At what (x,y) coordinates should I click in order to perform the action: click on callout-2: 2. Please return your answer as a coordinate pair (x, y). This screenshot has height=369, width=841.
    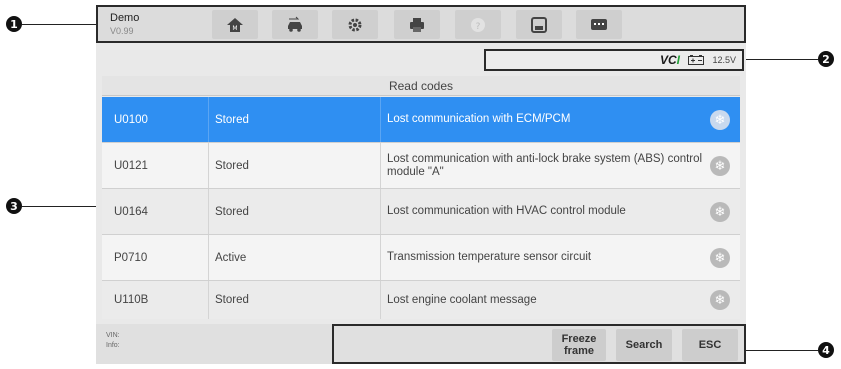
    Looking at the image, I should click on (826, 59).